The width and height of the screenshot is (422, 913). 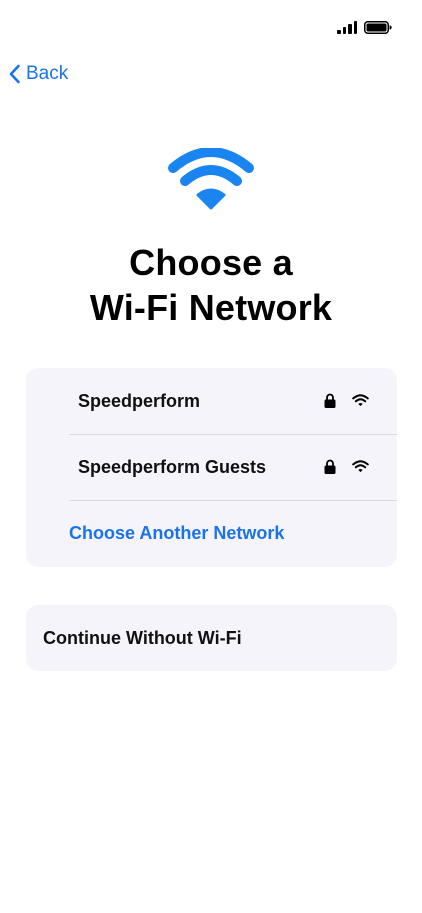 I want to click on choose-another-network-label: Choose Another Network, so click(x=177, y=532).